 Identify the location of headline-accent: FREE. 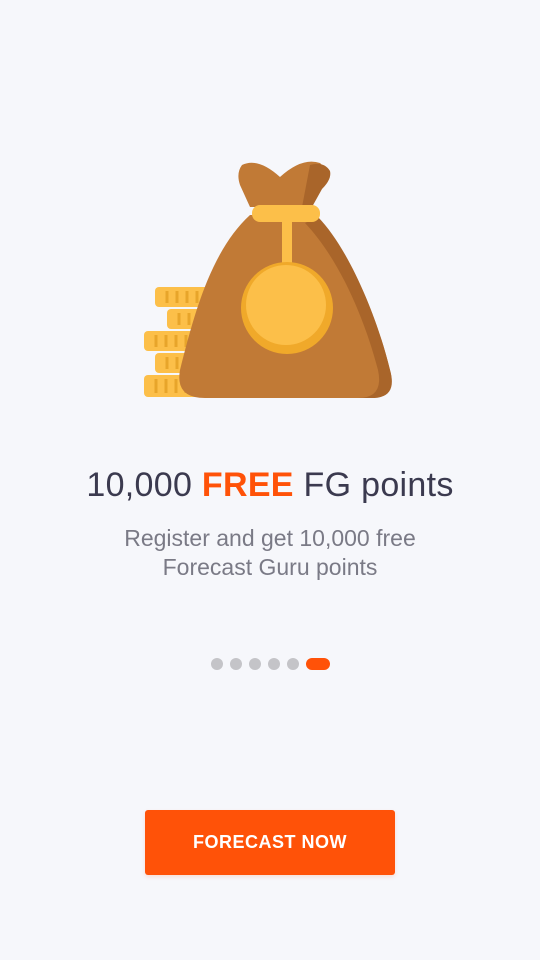
(247, 485).